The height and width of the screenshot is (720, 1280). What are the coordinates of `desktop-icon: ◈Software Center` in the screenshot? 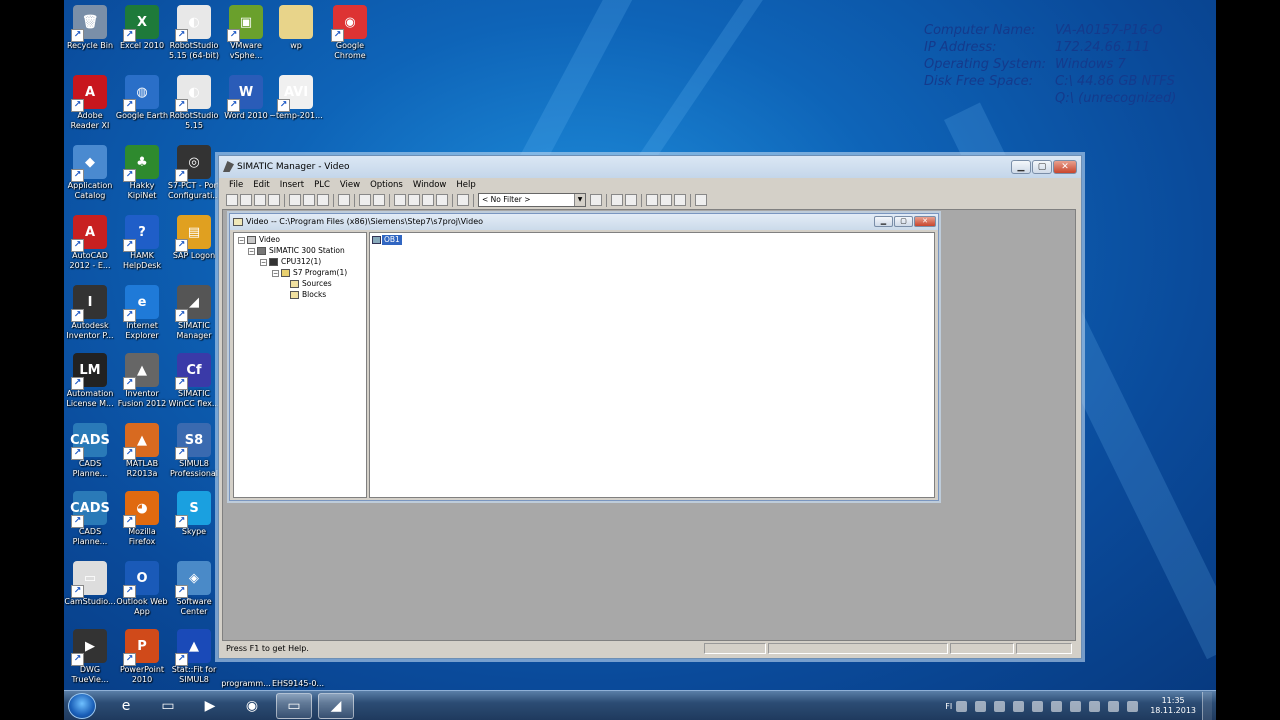 It's located at (194, 590).